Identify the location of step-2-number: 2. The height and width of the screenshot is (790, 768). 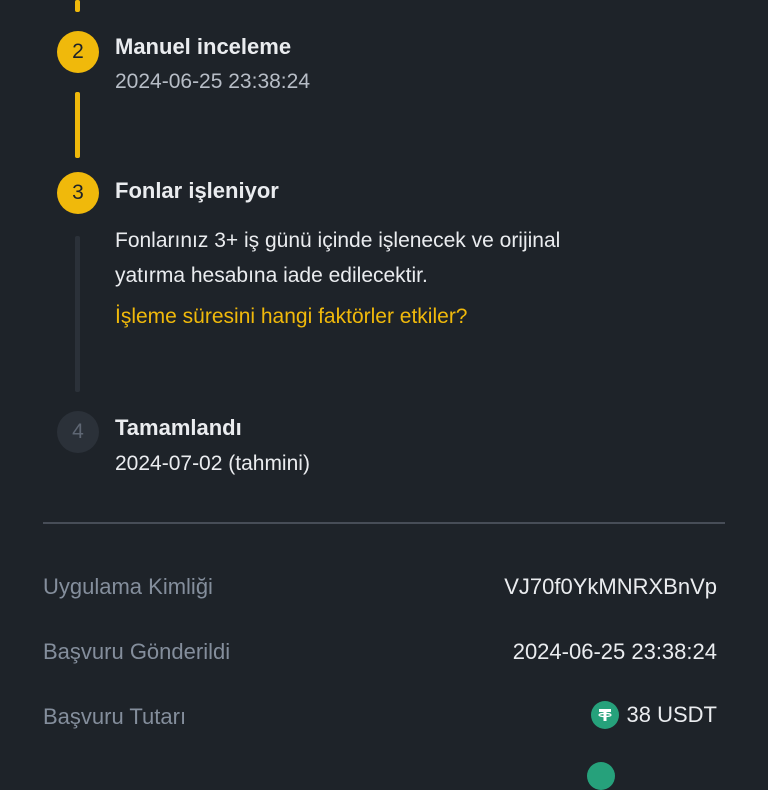
(78, 51).